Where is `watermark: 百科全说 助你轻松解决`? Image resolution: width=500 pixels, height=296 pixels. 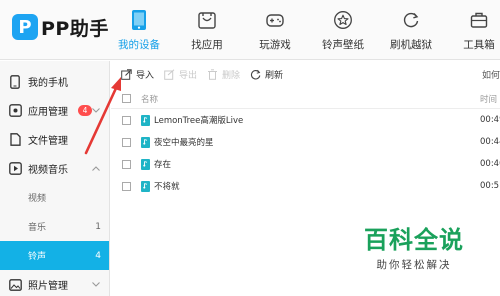 watermark: 百科全说 助你轻松解决 is located at coordinates (414, 246).